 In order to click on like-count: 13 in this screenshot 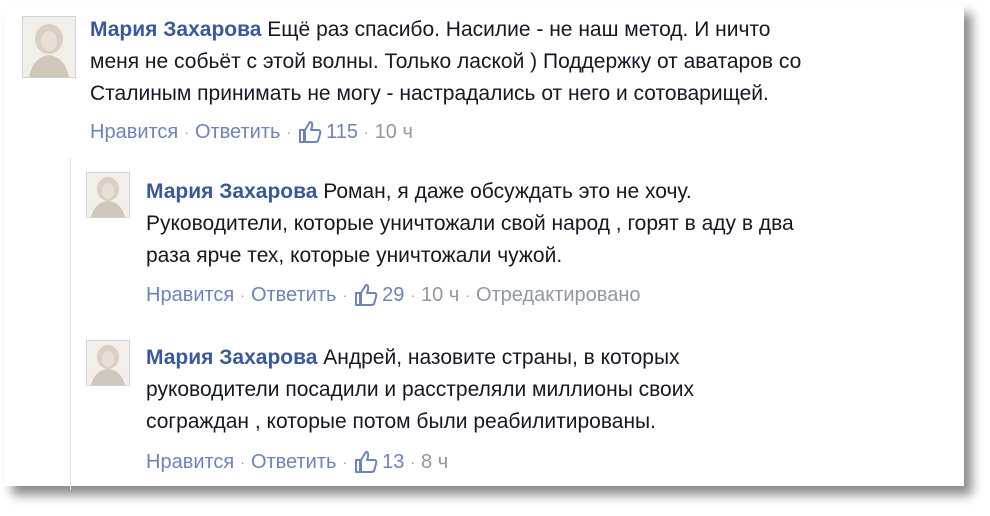, I will do `click(393, 462)`.